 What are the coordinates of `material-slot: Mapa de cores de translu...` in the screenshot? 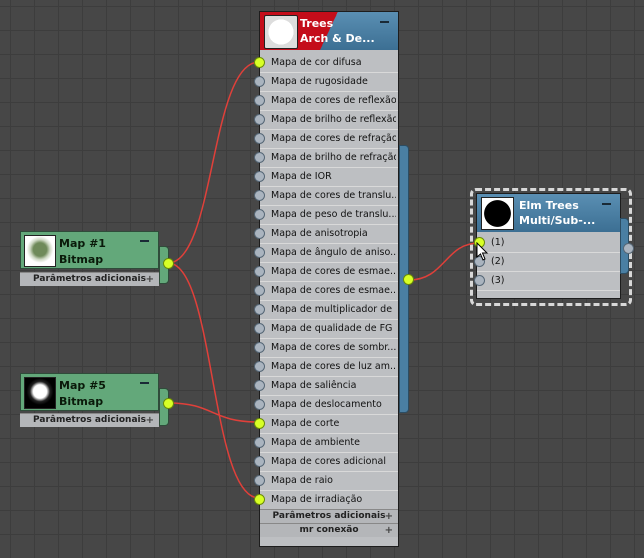 It's located at (326, 196).